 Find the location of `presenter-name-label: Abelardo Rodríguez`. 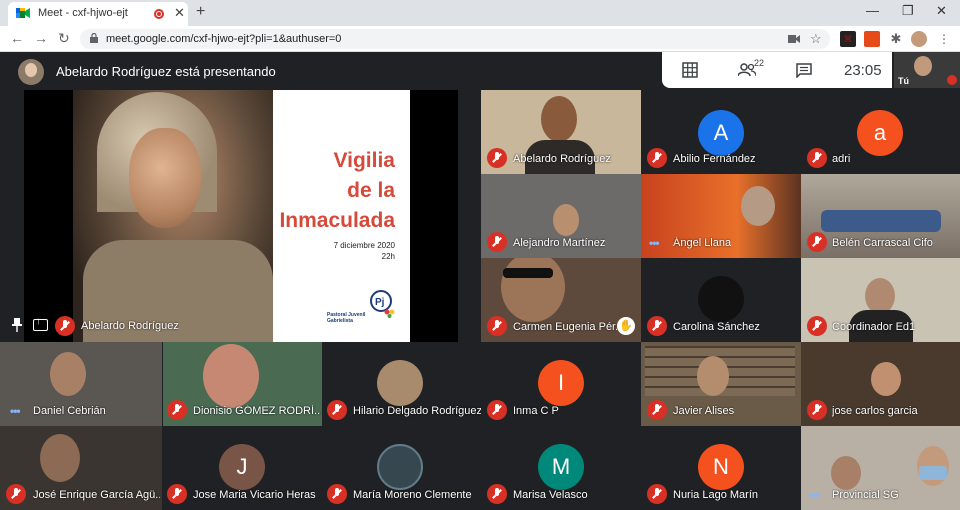

presenter-name-label: Abelardo Rodríguez is located at coordinates (130, 326).